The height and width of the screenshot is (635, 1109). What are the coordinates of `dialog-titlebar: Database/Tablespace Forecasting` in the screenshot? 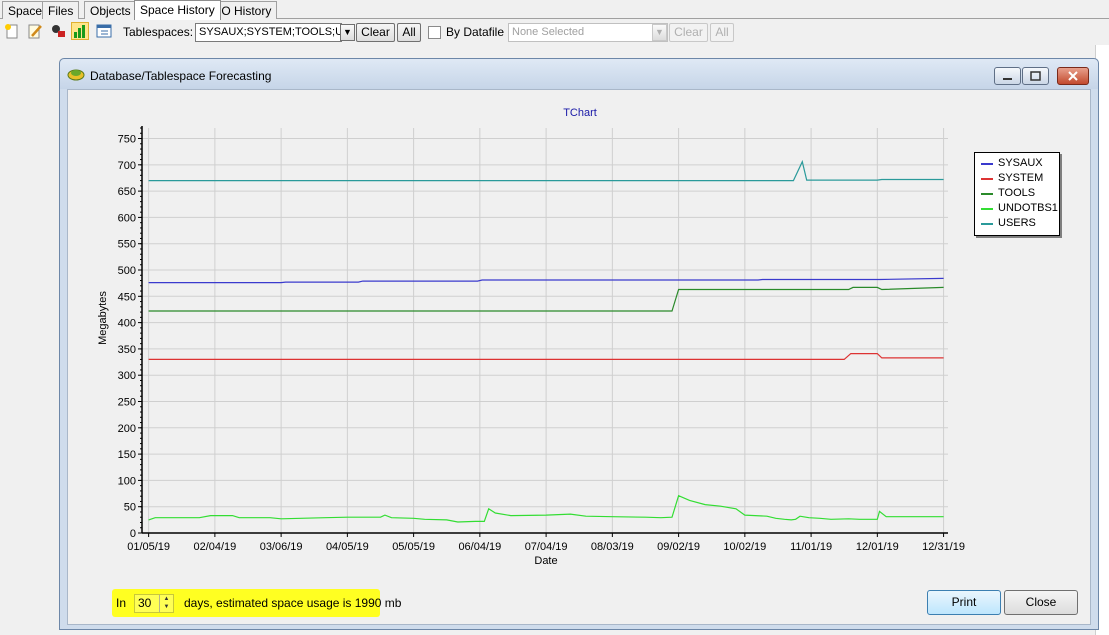 It's located at (579, 74).